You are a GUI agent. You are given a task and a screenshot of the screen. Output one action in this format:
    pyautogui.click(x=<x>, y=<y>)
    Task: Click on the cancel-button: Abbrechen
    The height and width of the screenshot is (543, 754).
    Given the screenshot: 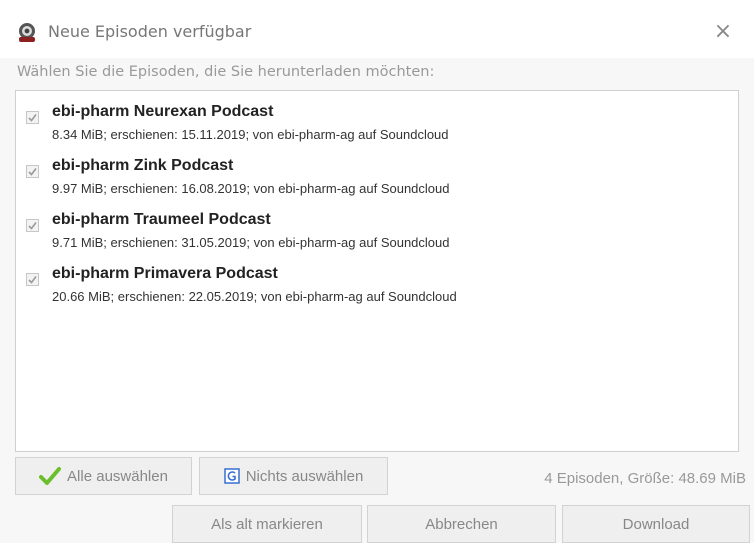 What is the action you would take?
    pyautogui.click(x=461, y=524)
    